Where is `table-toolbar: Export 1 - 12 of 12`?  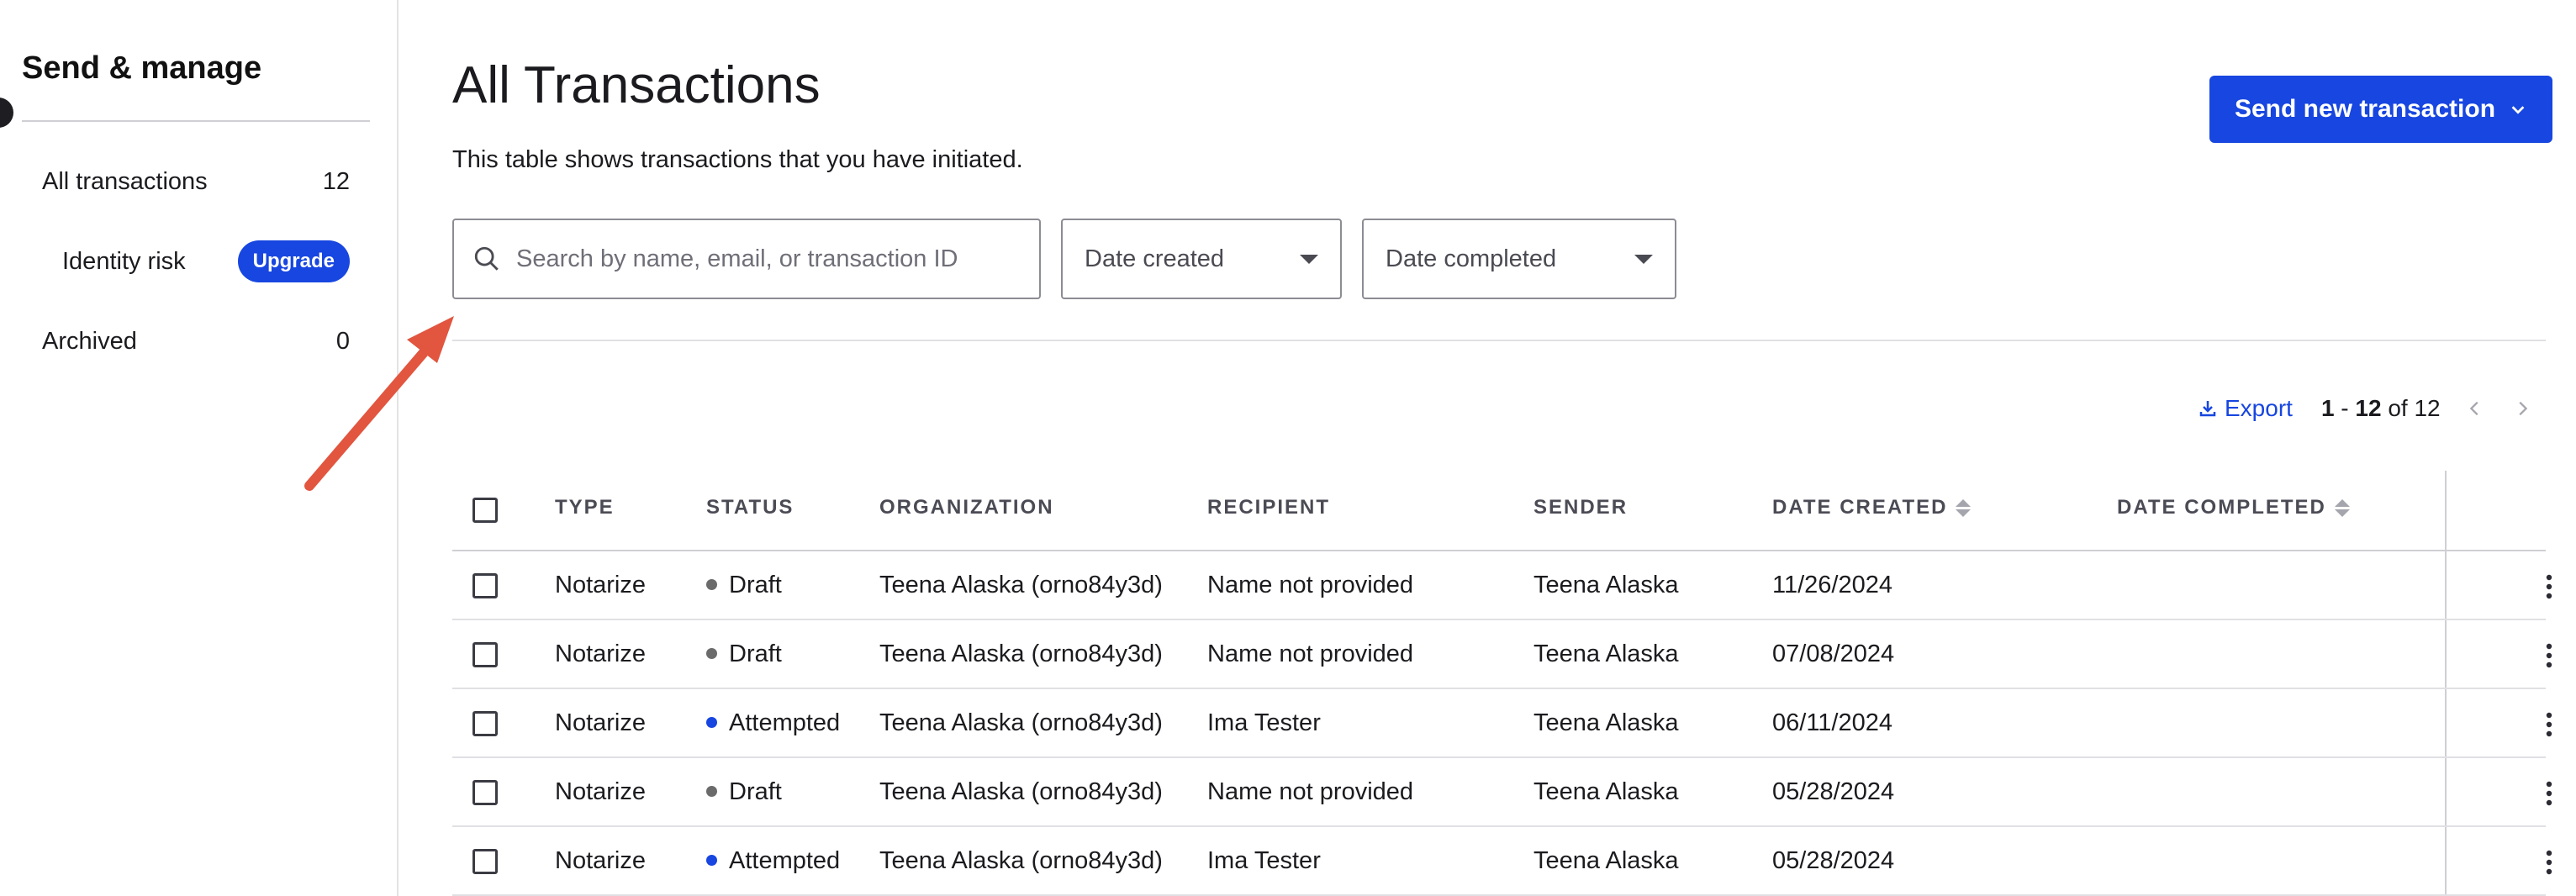 table-toolbar: Export 1 - 12 of 12 is located at coordinates (2366, 408).